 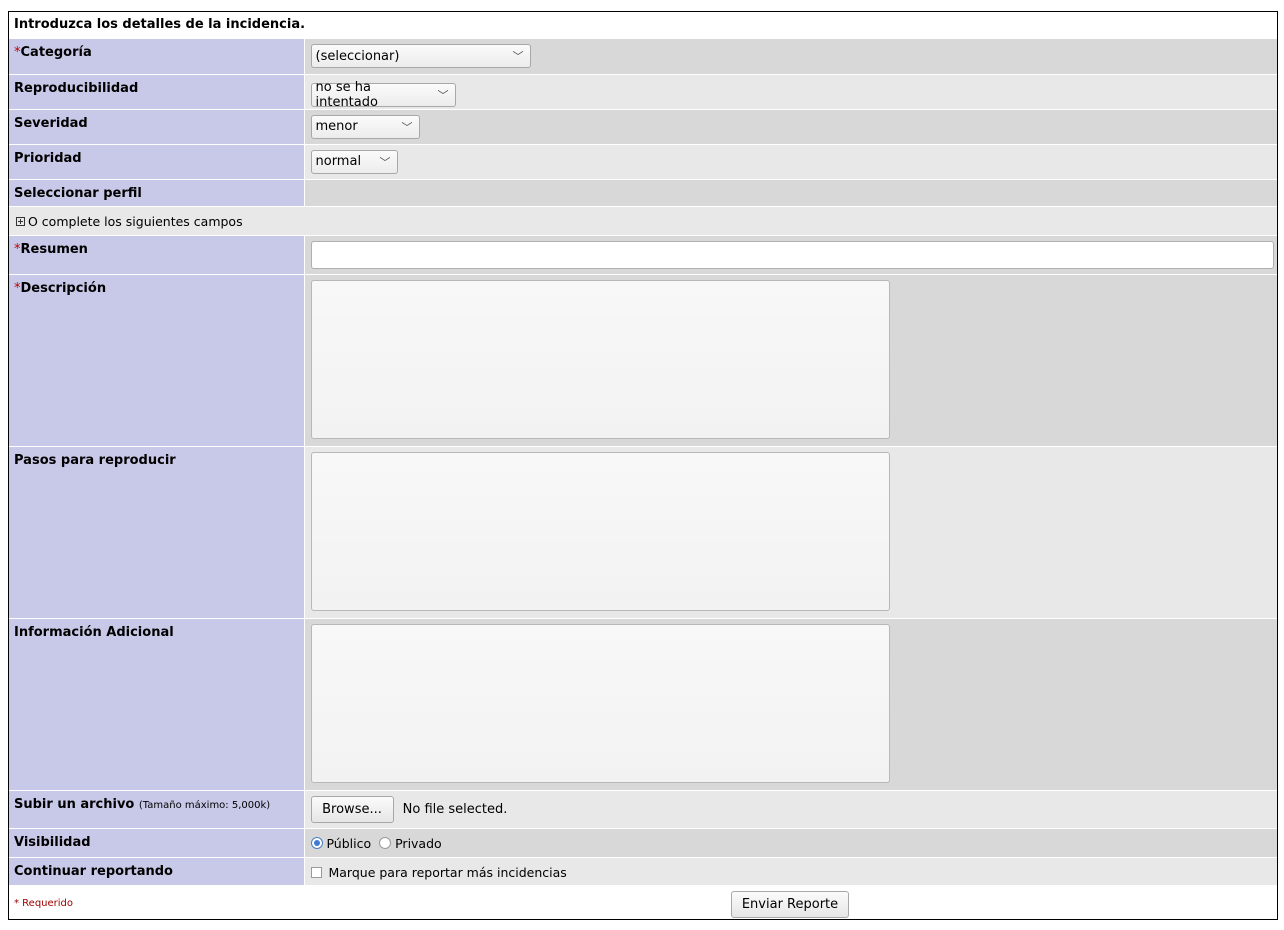 What do you see at coordinates (792, 254) in the screenshot?
I see `summary-input` at bounding box center [792, 254].